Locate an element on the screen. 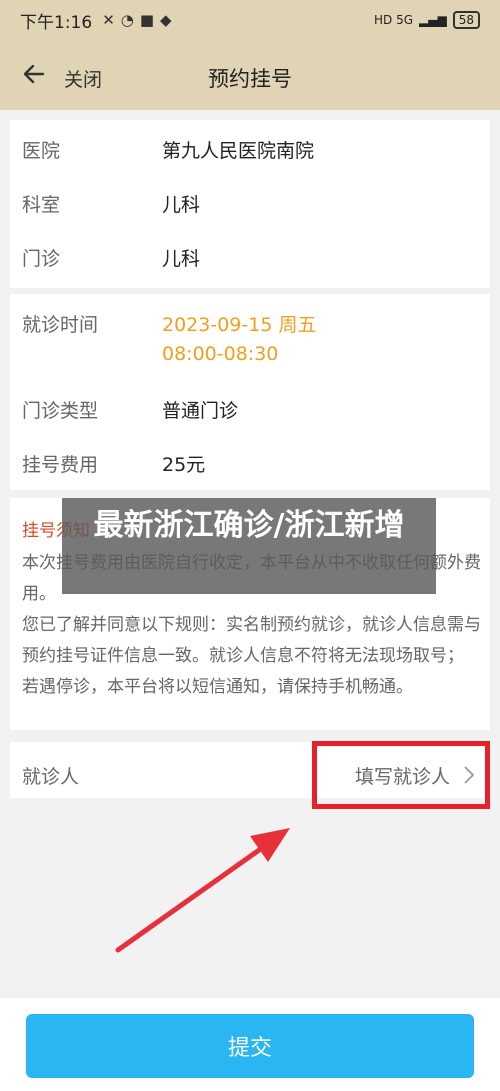 This screenshot has height=1091, width=500. visit-date-value: 2023-09-15 周五 is located at coordinates (239, 325).